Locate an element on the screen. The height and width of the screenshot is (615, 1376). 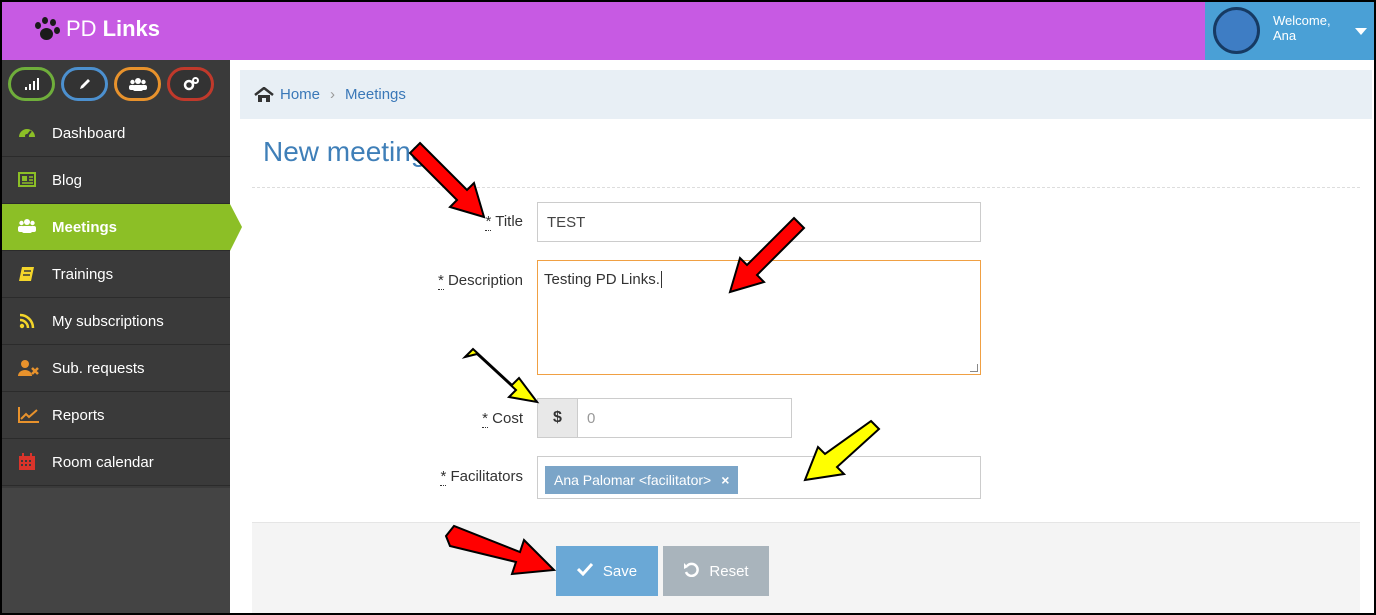
sidebar-item-label: Sub. requests is located at coordinates (98, 368).